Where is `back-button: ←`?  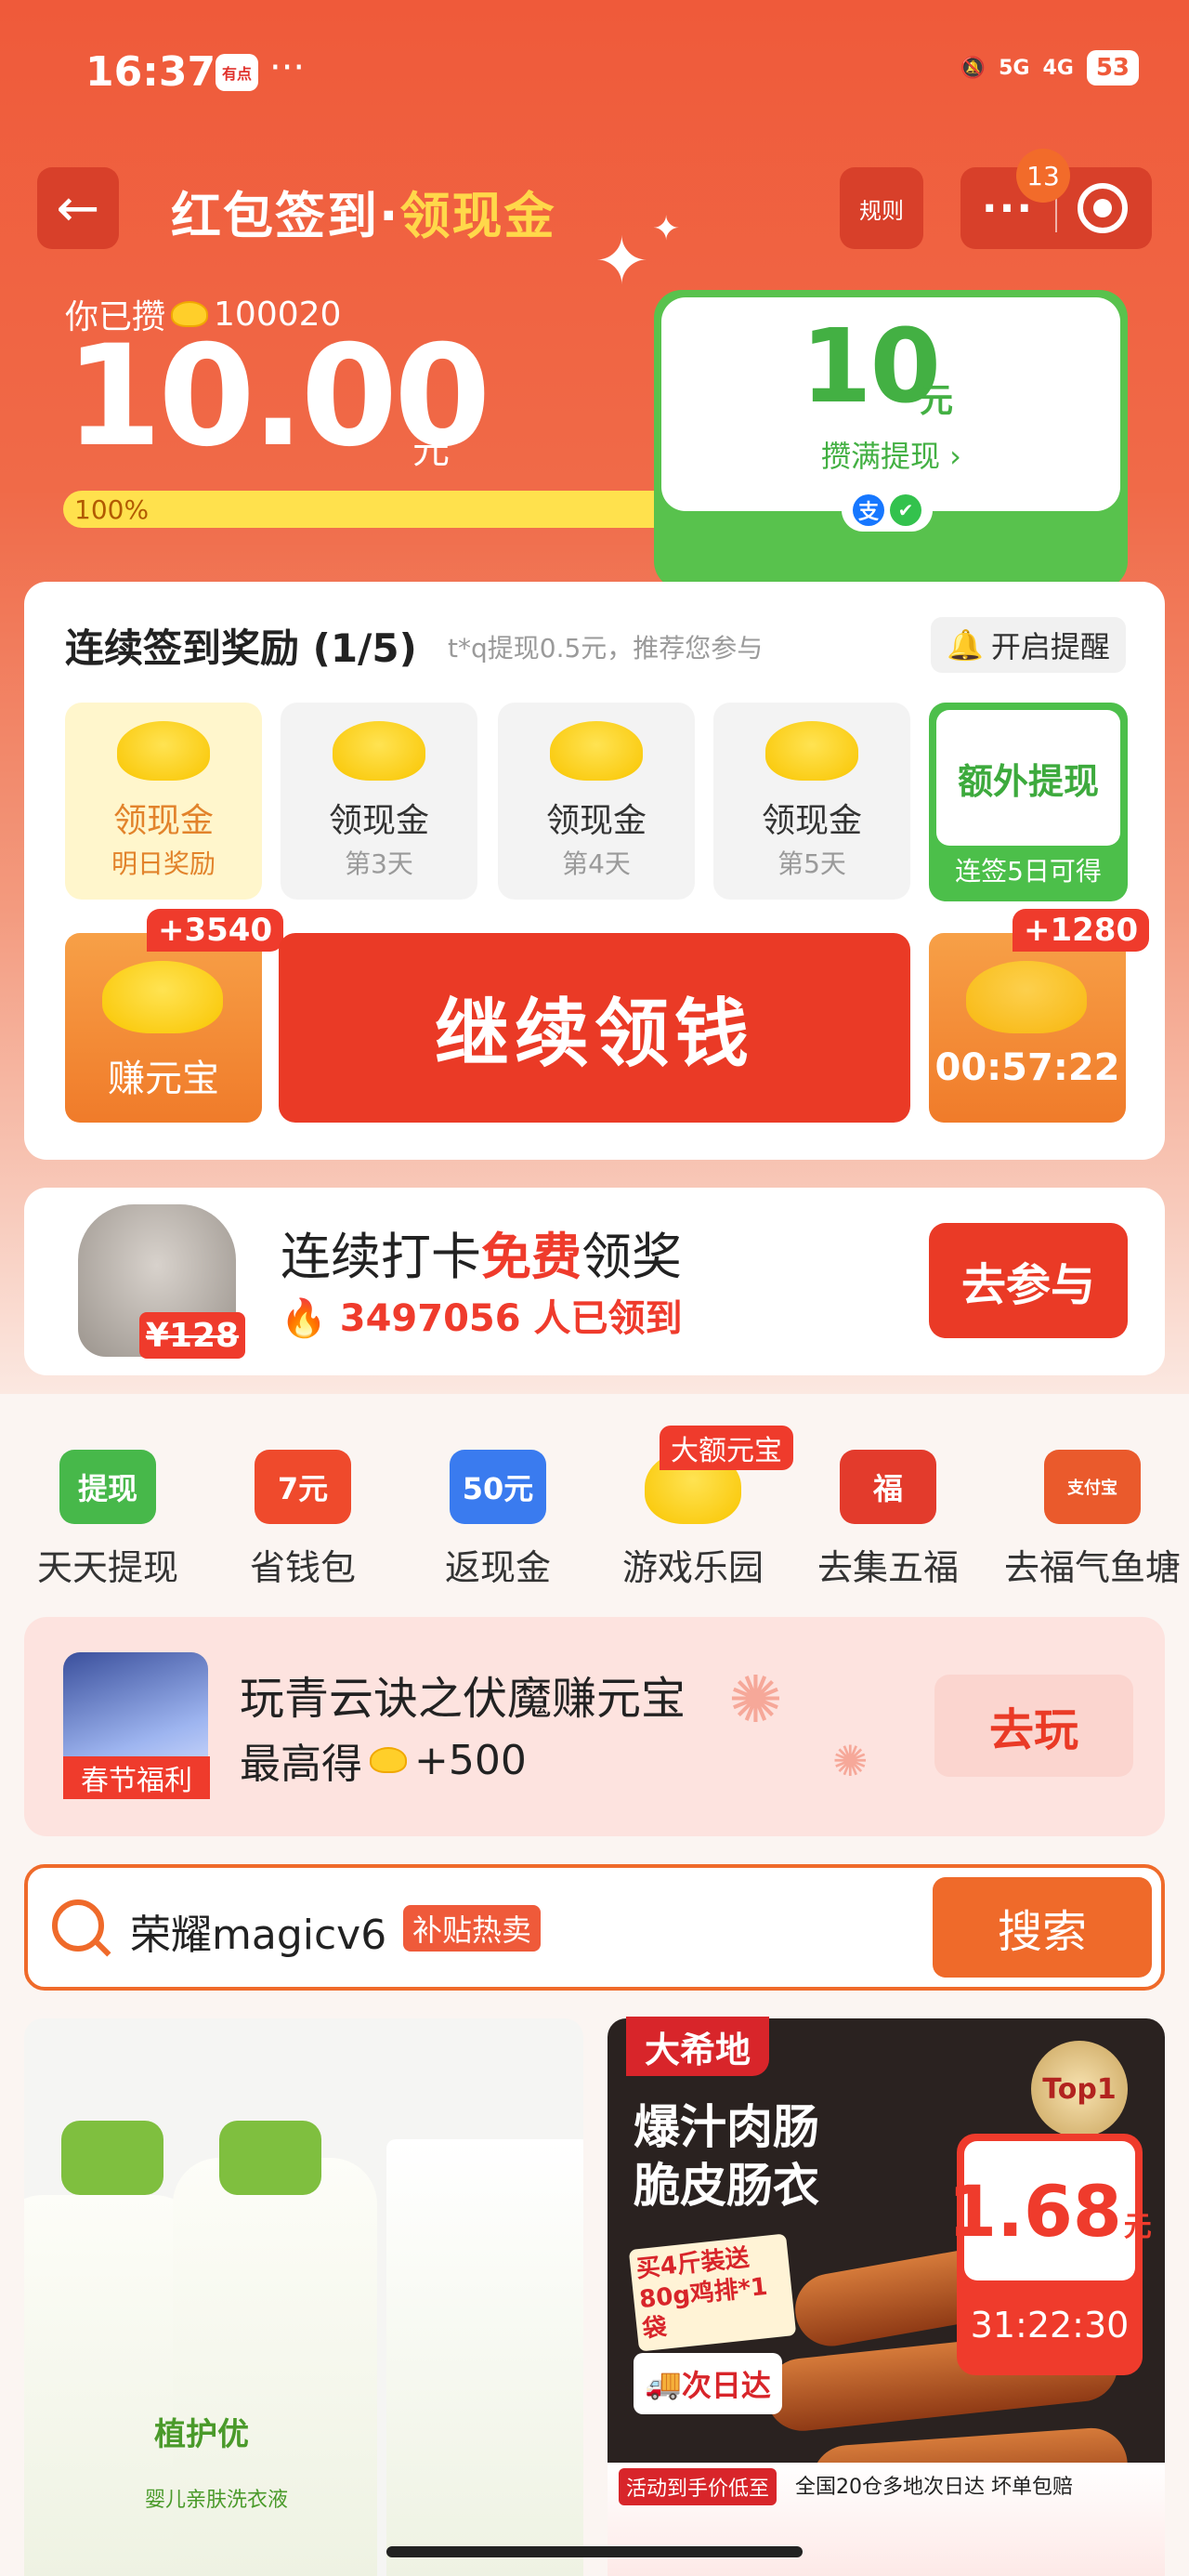 back-button: ← is located at coordinates (78, 208).